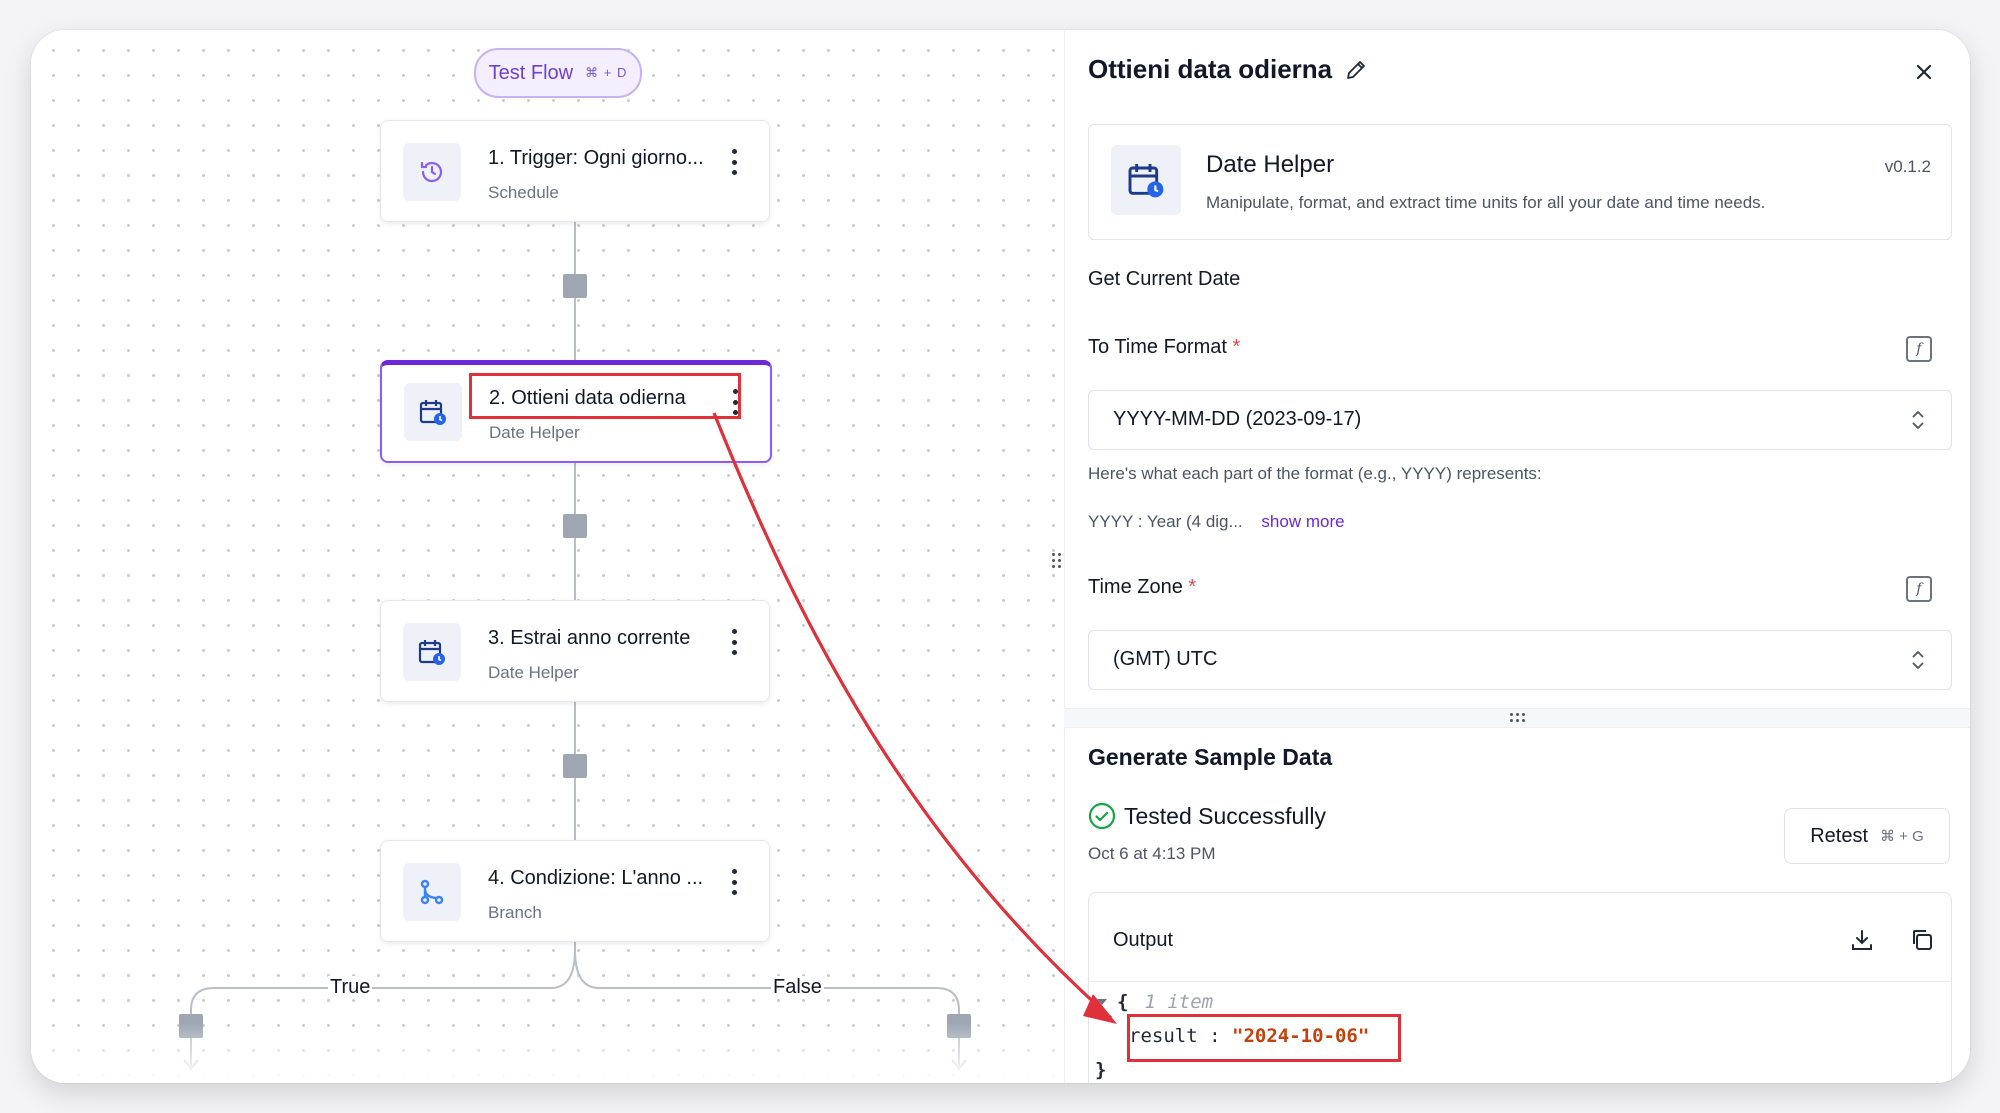  What do you see at coordinates (523, 192) in the screenshot?
I see `step-subtitle: Schedule` at bounding box center [523, 192].